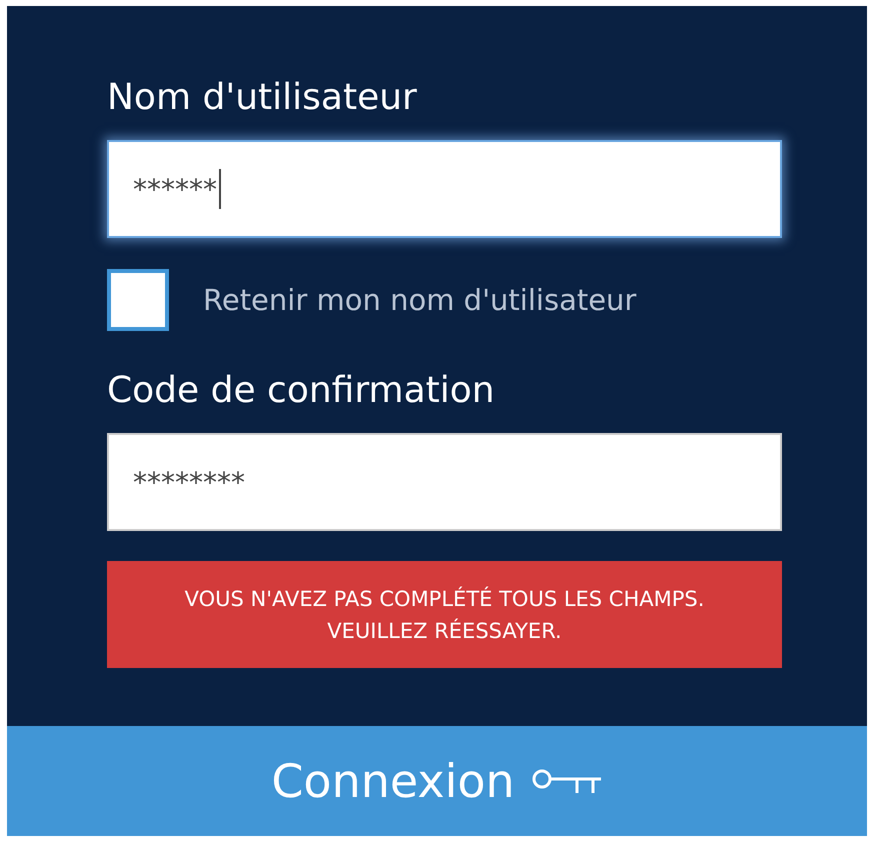  What do you see at coordinates (444, 614) in the screenshot?
I see `error-message: VOUS N'AVEZ PAS COMPLÉTÉ TOUS LES CHAMPS. VEUILLEZ RÉESSAYER.` at bounding box center [444, 614].